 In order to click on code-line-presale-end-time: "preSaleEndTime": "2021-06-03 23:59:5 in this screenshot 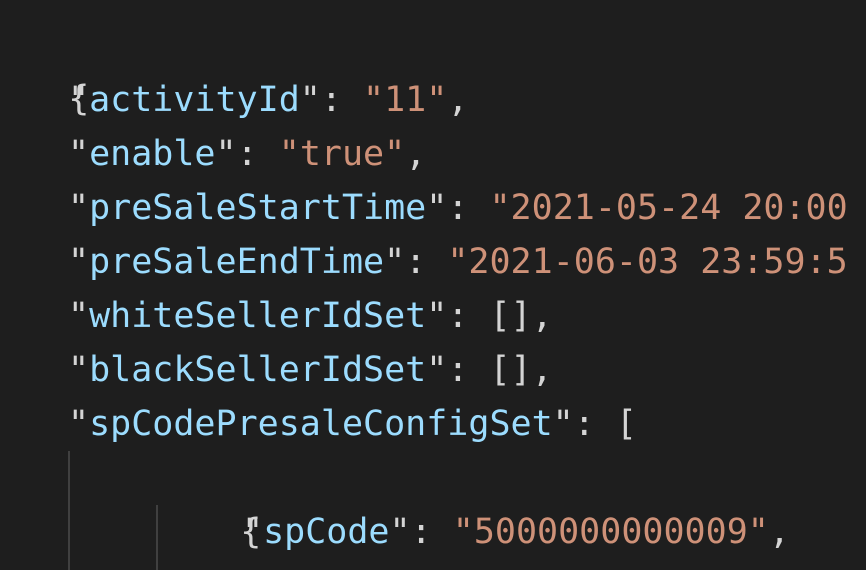, I will do `click(458, 262)`.